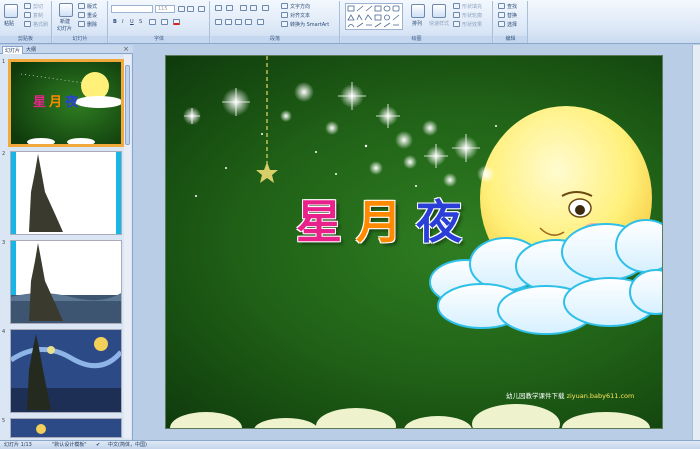 This screenshot has width=700, height=449. I want to click on font-name-select, so click(132, 9).